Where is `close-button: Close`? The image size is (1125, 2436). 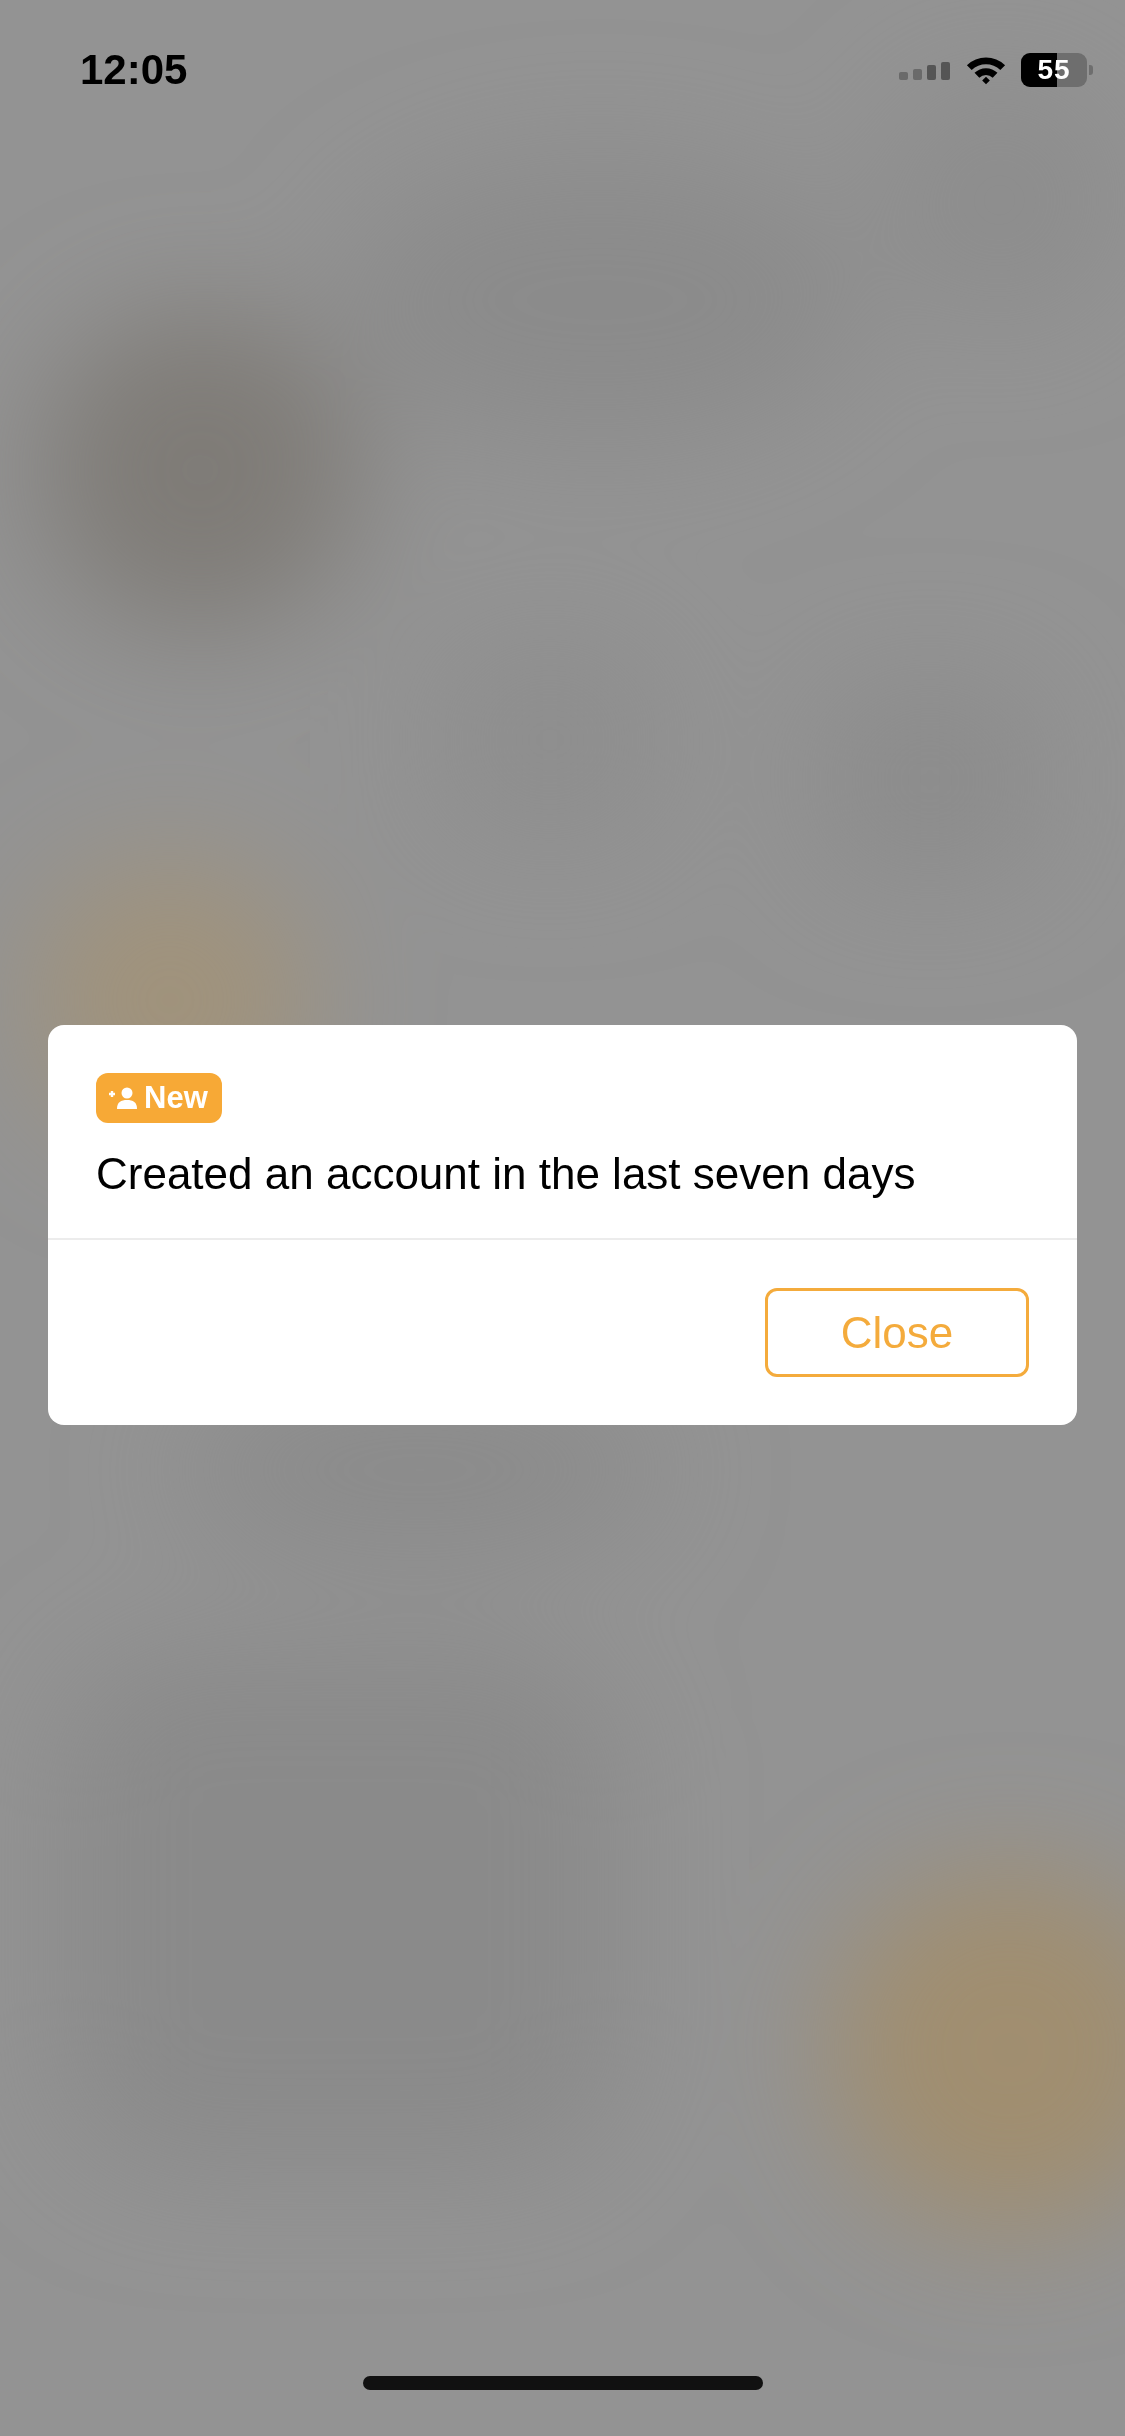 close-button: Close is located at coordinates (897, 1333).